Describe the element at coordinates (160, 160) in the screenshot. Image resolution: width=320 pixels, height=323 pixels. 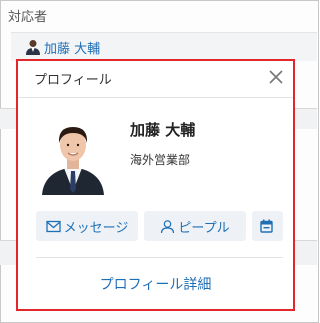
I see `profile-department: 海外営業部` at that location.